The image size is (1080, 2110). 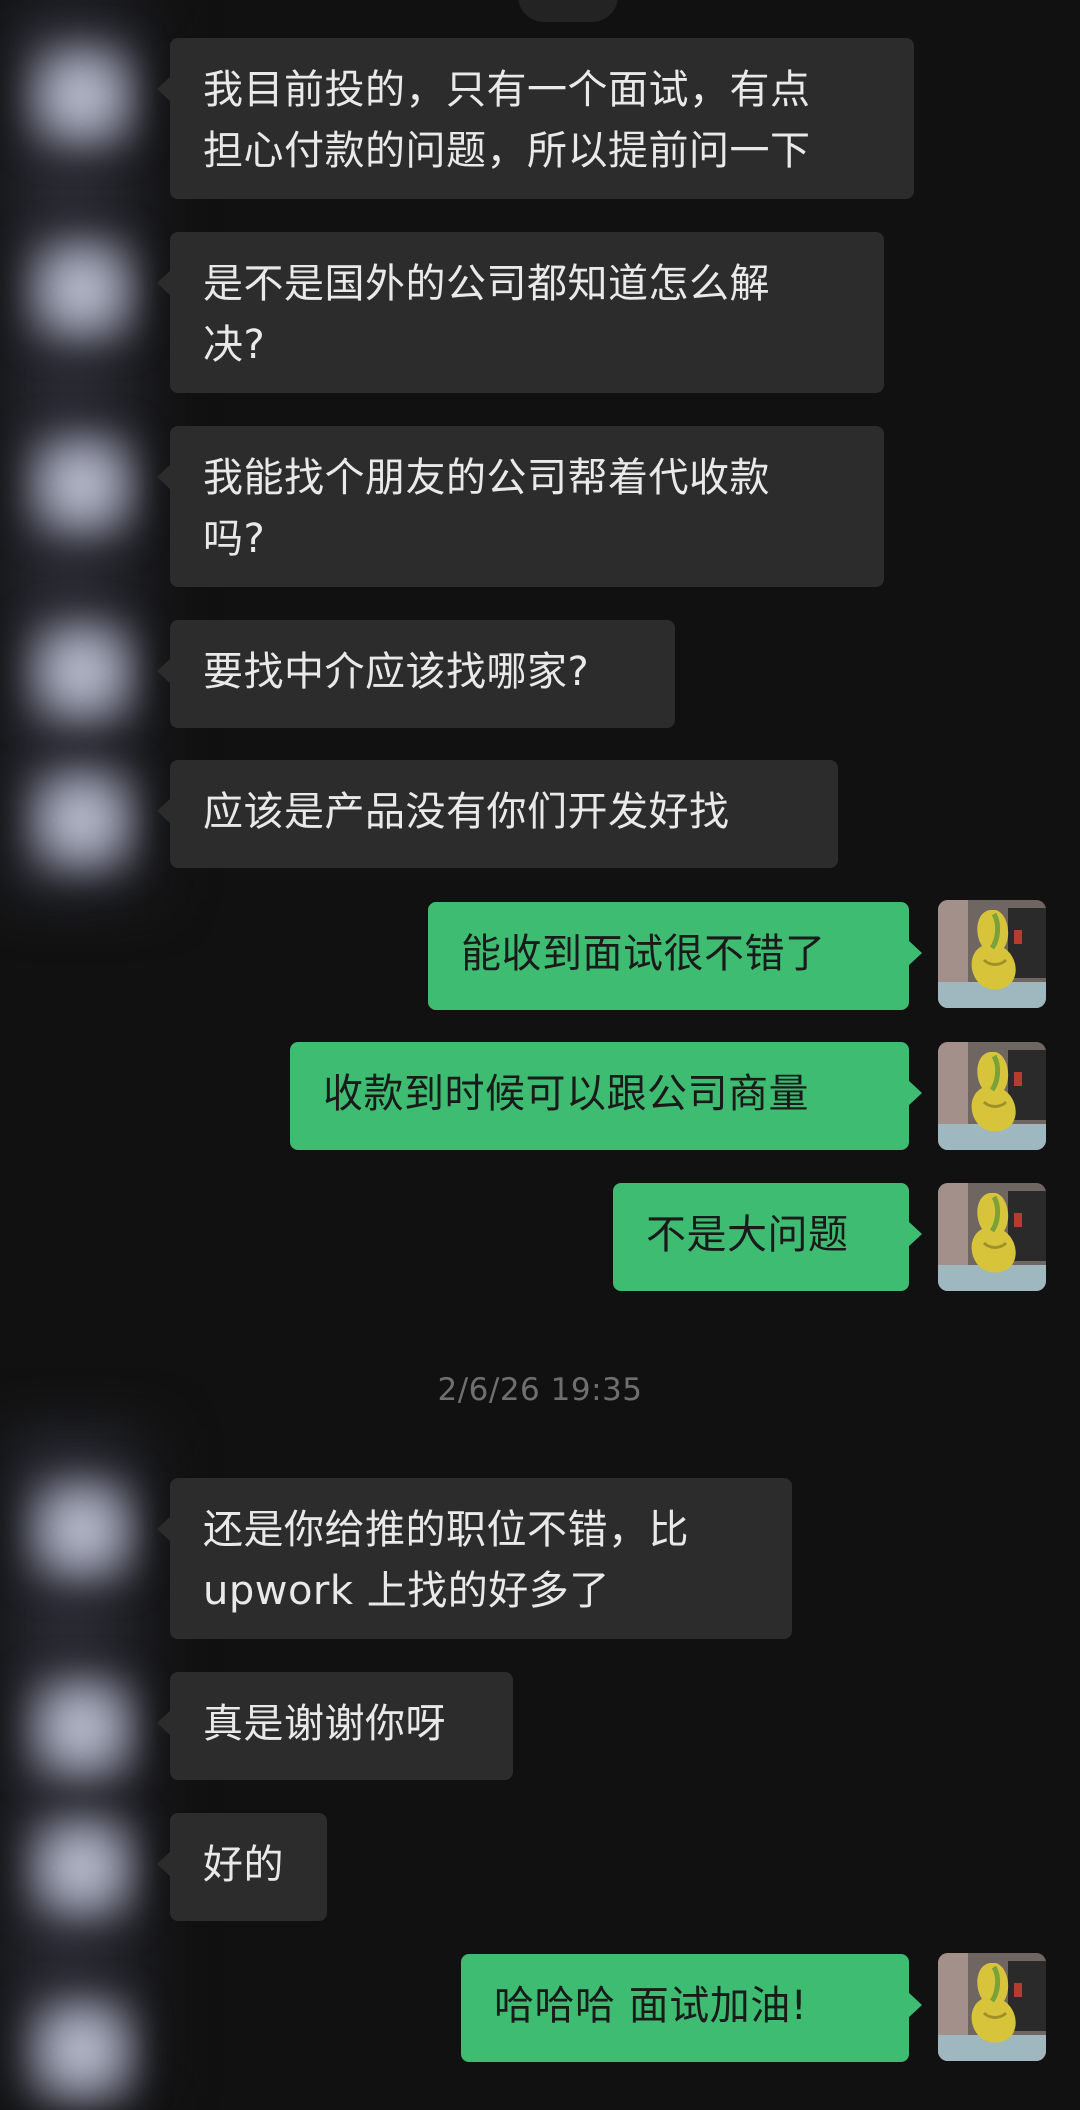 What do you see at coordinates (520, 312) in the screenshot?
I see `incoming-message-bubble: 是不是国外的公司都知道怎么解 决?` at bounding box center [520, 312].